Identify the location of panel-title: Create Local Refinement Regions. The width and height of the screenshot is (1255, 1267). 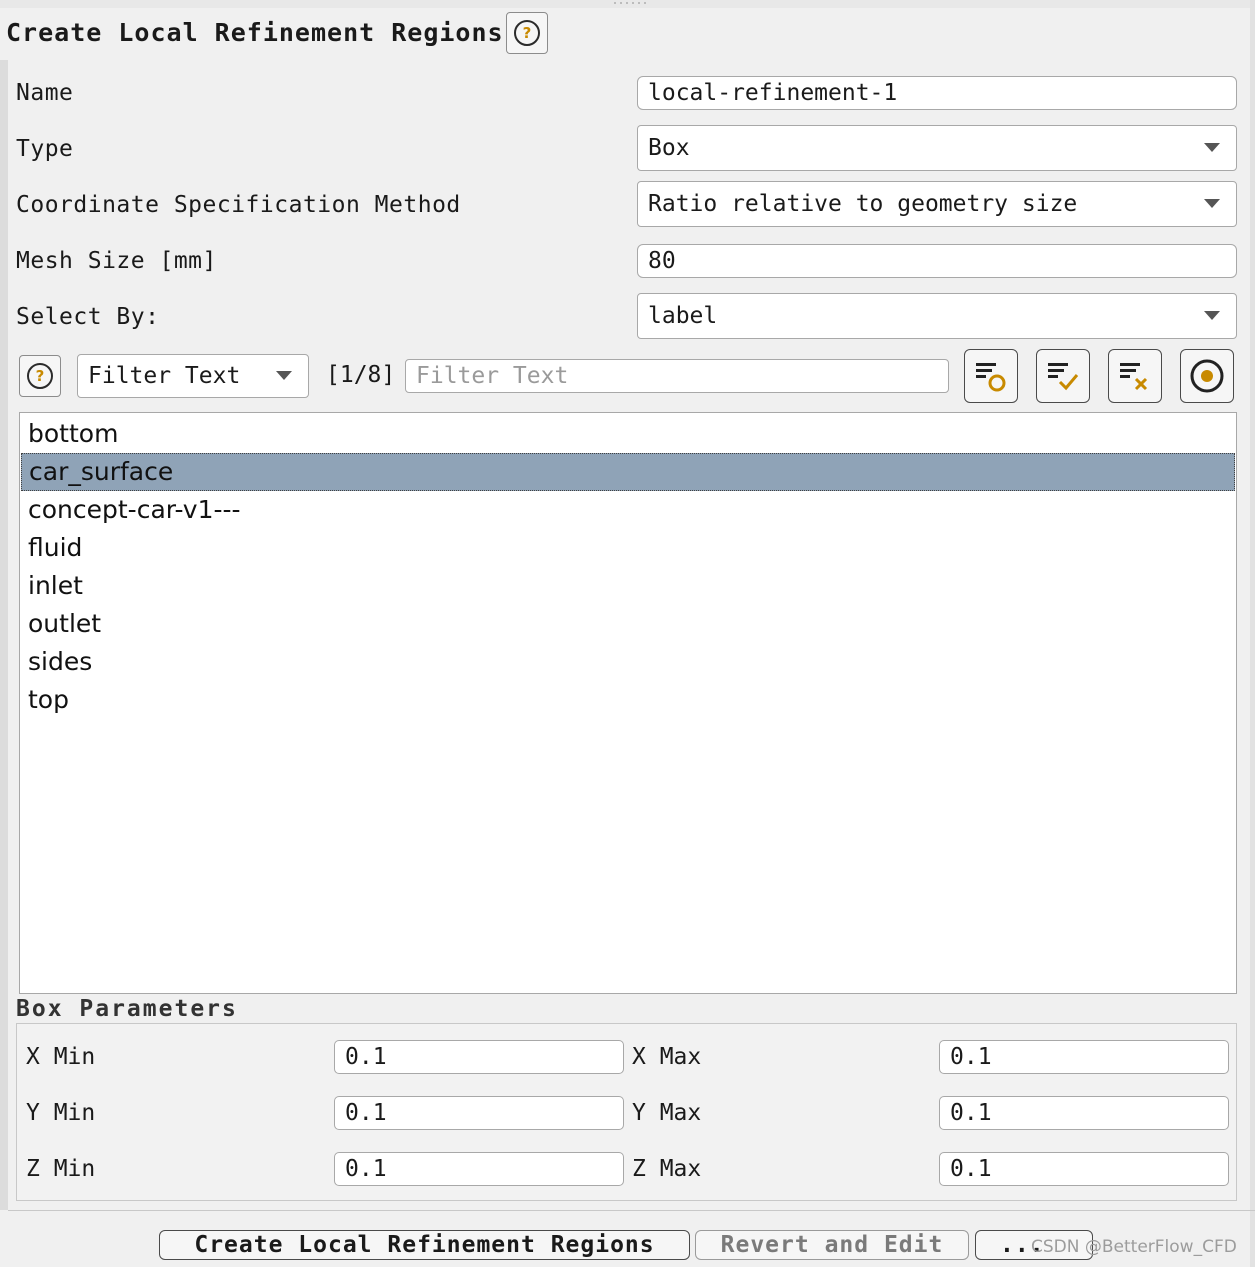
(255, 32).